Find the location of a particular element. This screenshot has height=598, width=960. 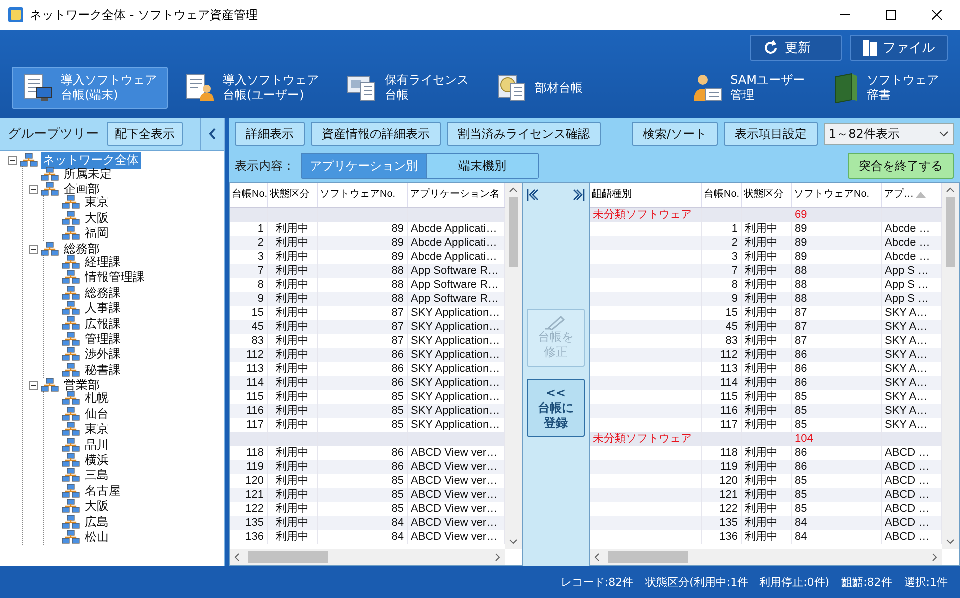

tree-item: 名古屋 is located at coordinates (103, 491).